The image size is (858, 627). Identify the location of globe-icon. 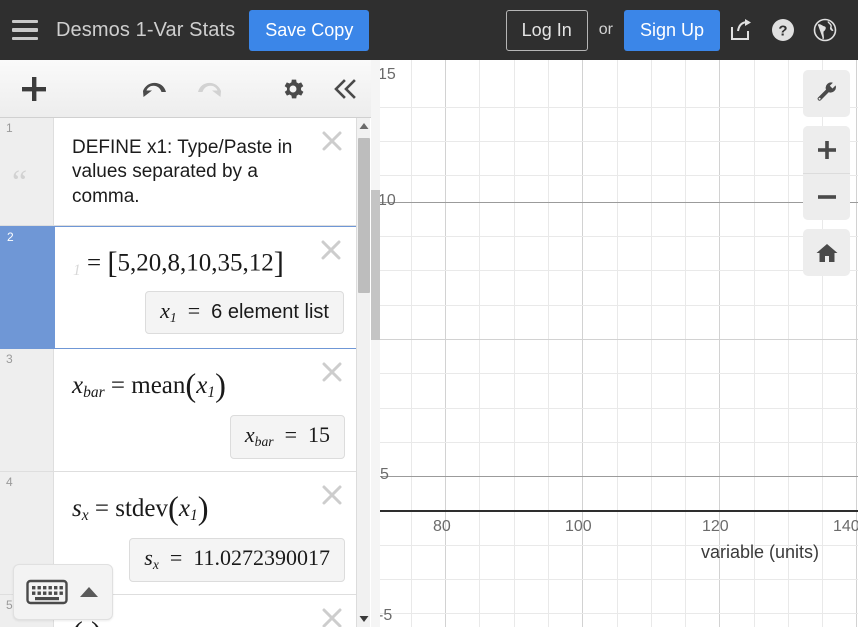
(825, 30).